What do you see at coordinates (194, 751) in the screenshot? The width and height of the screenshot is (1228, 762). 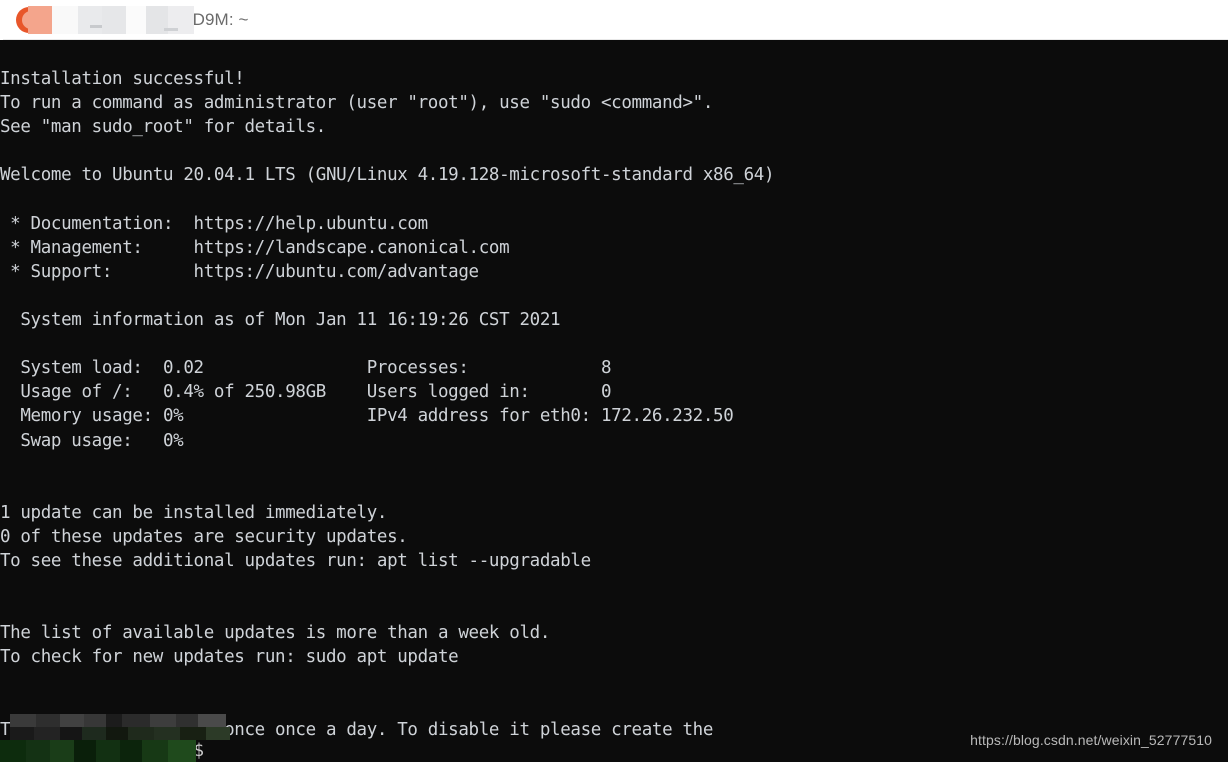 I see `prompt-symbol: $` at bounding box center [194, 751].